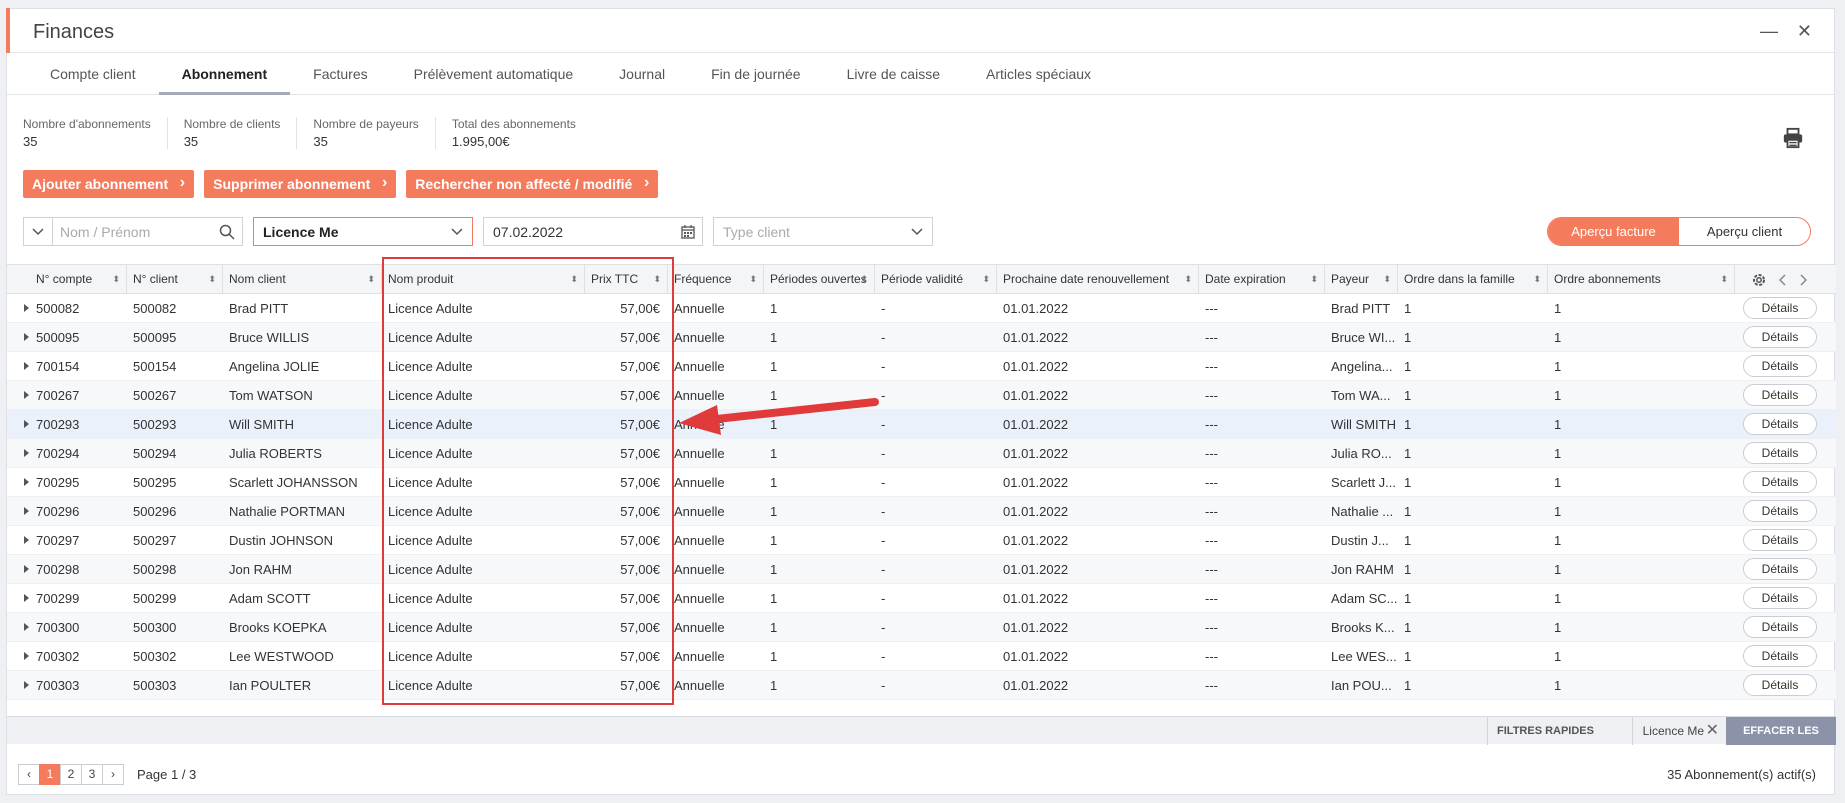 The height and width of the screenshot is (803, 1845). I want to click on page-button: 1, so click(50, 774).